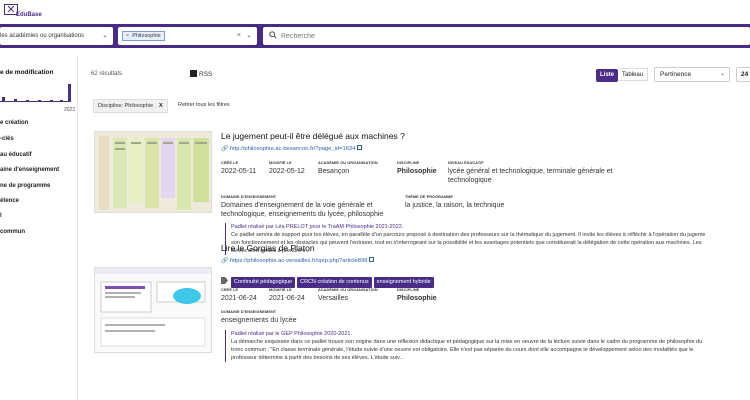  I want to click on per-page-select: 24, so click(743, 74).